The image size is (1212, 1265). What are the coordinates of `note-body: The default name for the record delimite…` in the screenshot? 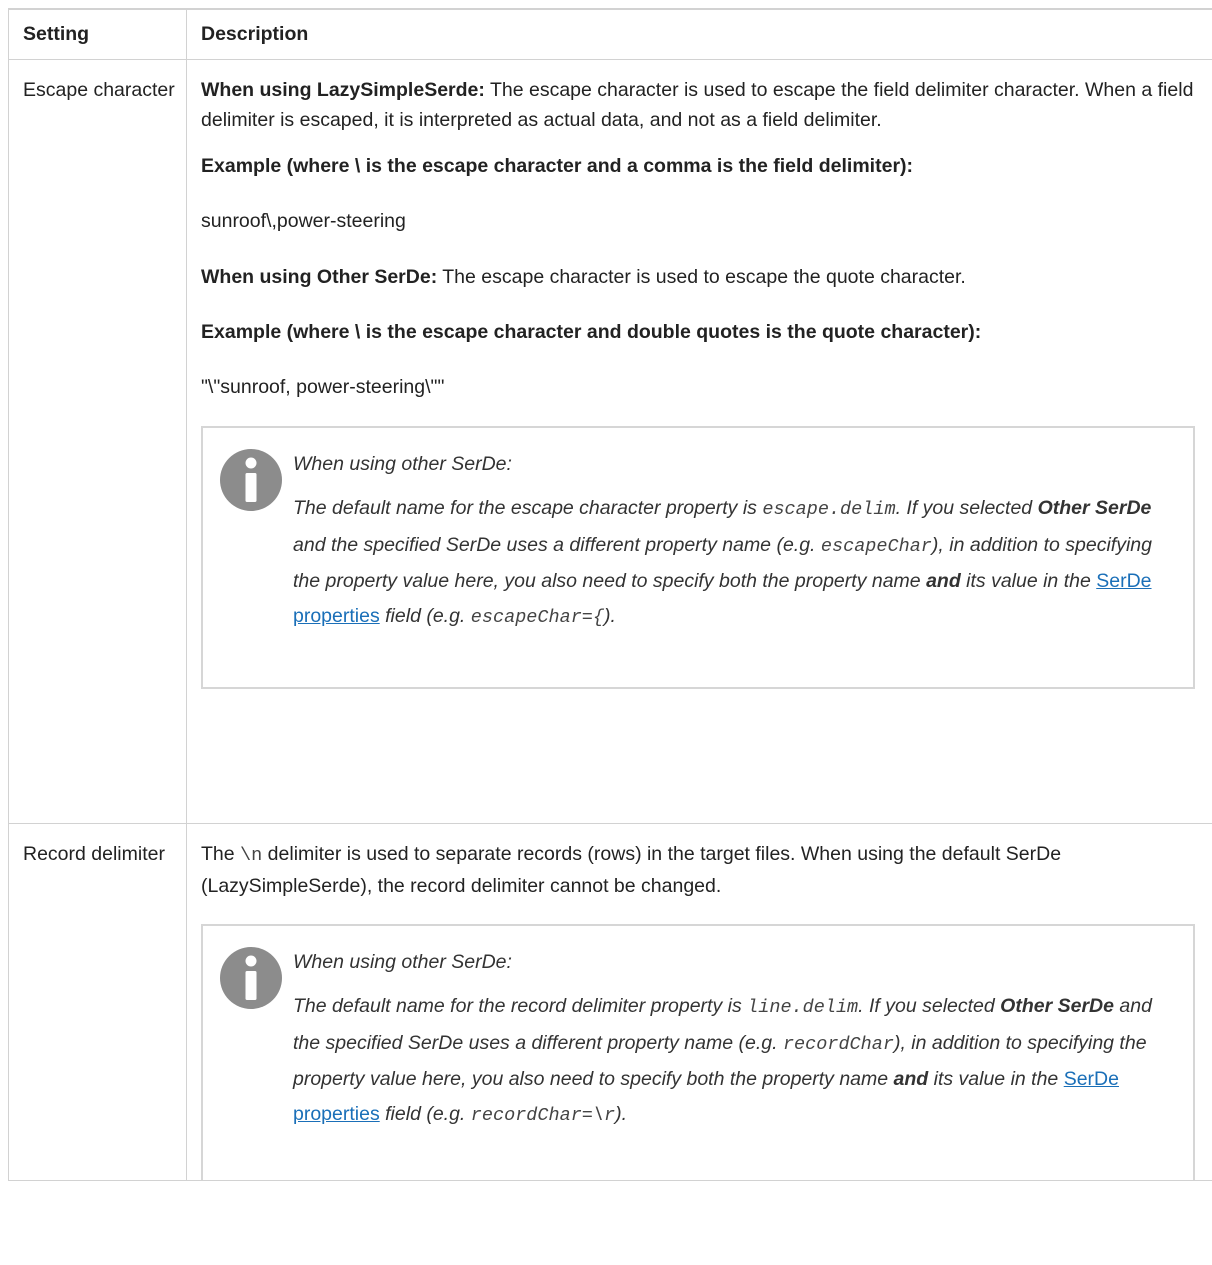 It's located at (733, 1061).